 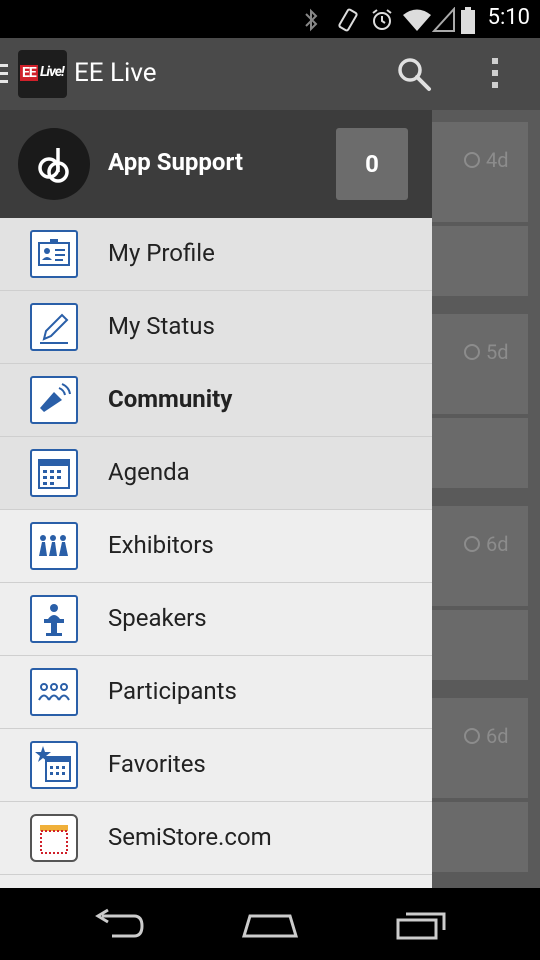 I want to click on back-icon, so click(x=120, y=925).